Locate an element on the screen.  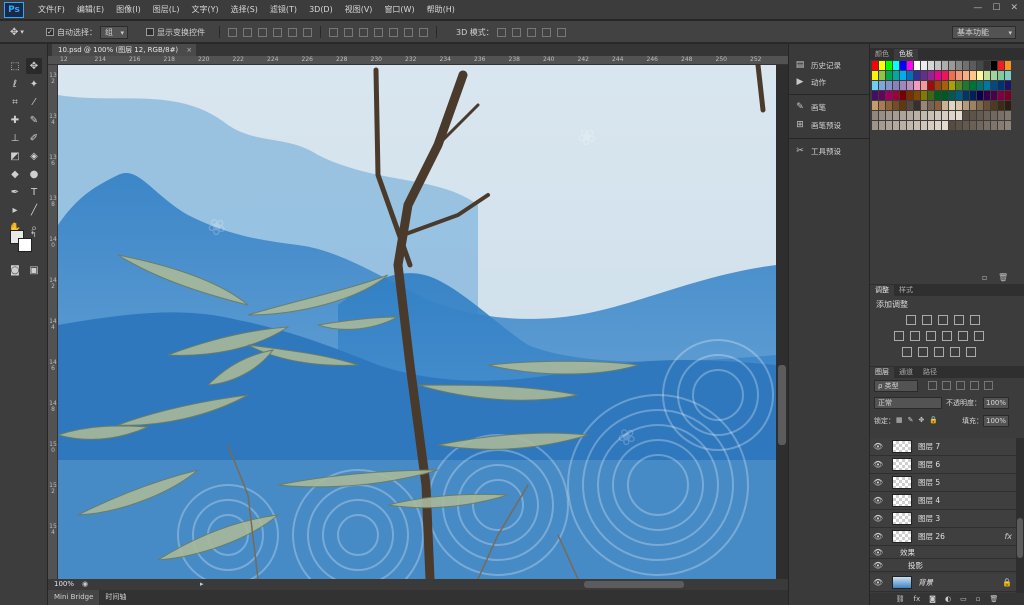
status-menu-arrow-icon: ▸ is located at coordinates (202, 584).